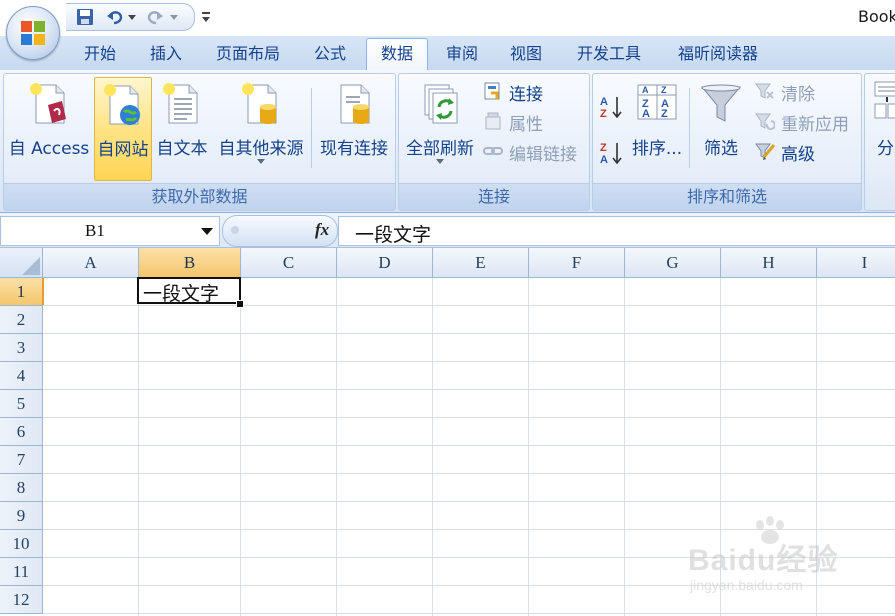 Image resolution: width=895 pixels, height=616 pixels. What do you see at coordinates (577, 263) in the screenshot?
I see `column-header-f: F` at bounding box center [577, 263].